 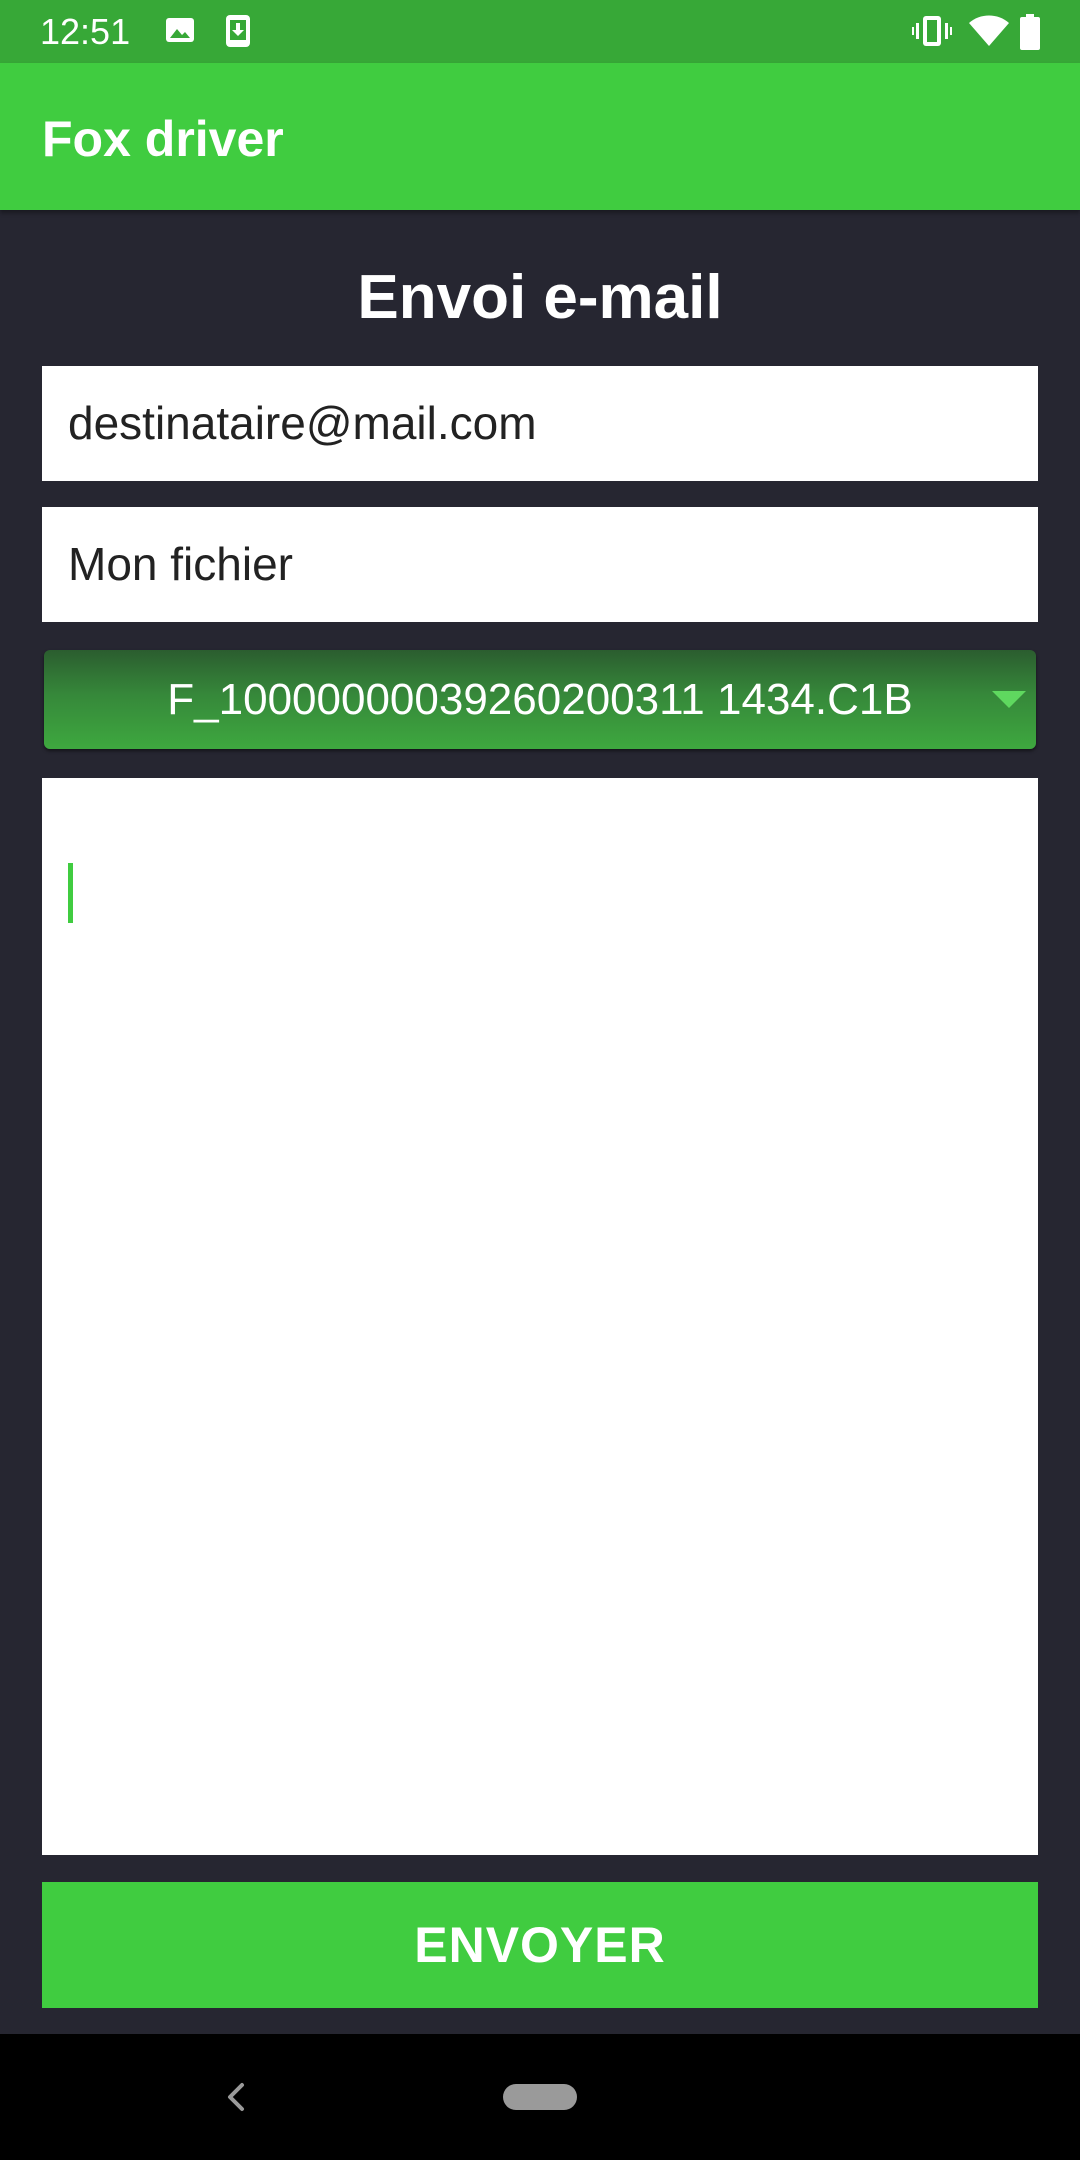 I want to click on download-icon, so click(x=238, y=33).